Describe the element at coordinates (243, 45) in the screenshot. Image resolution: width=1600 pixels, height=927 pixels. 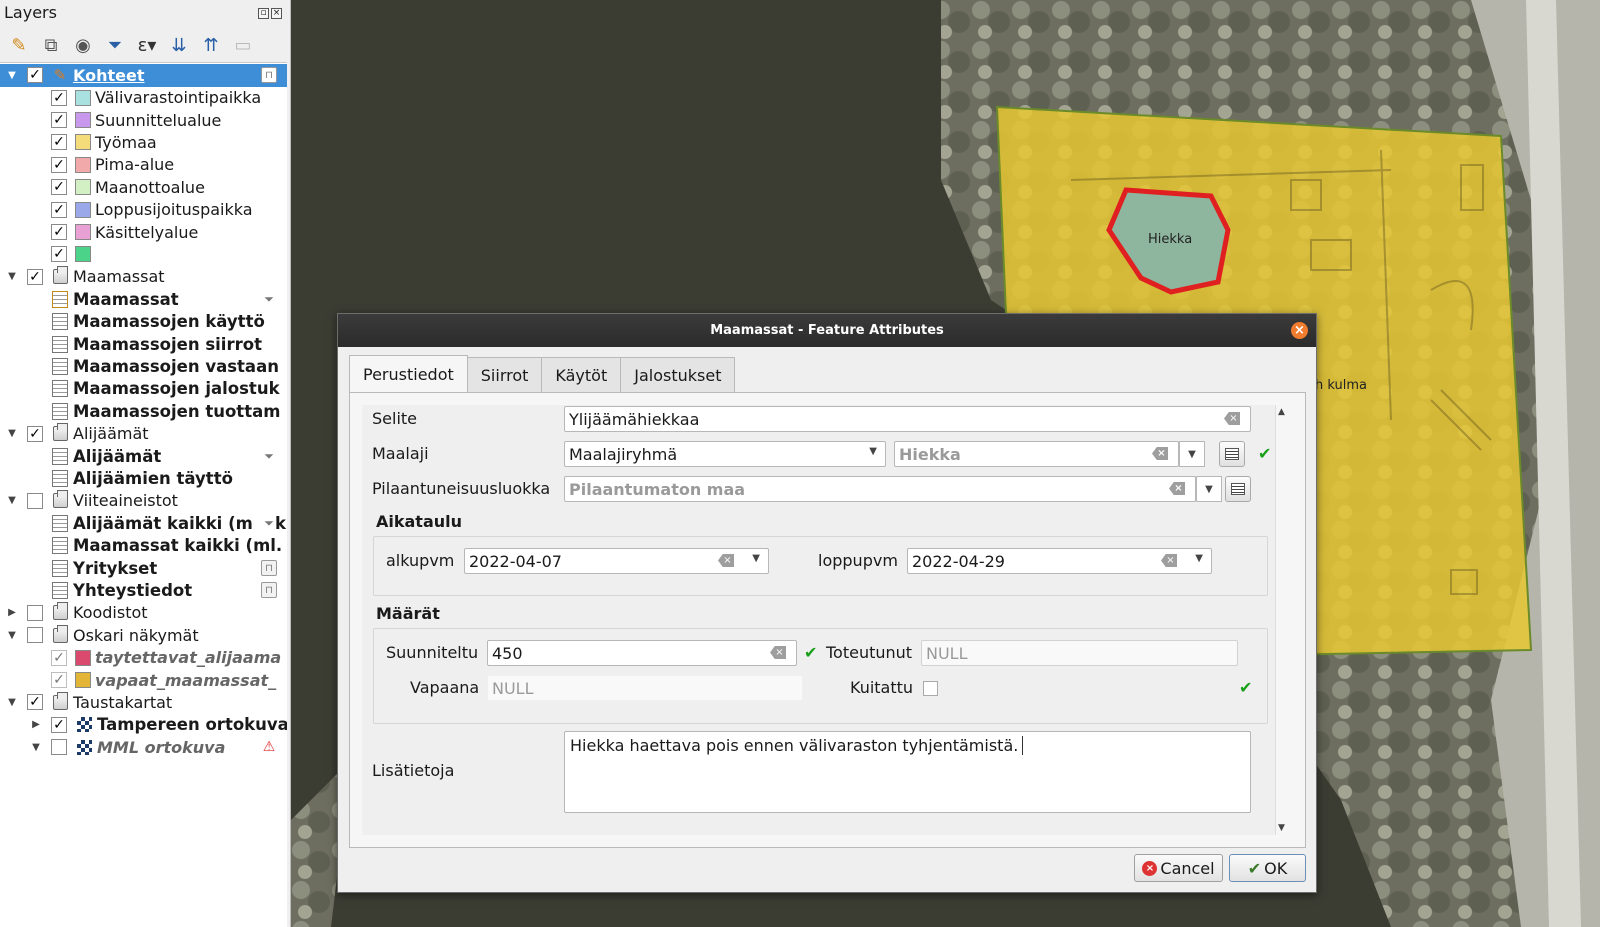
I see `remove-layer-icon: ▭` at that location.